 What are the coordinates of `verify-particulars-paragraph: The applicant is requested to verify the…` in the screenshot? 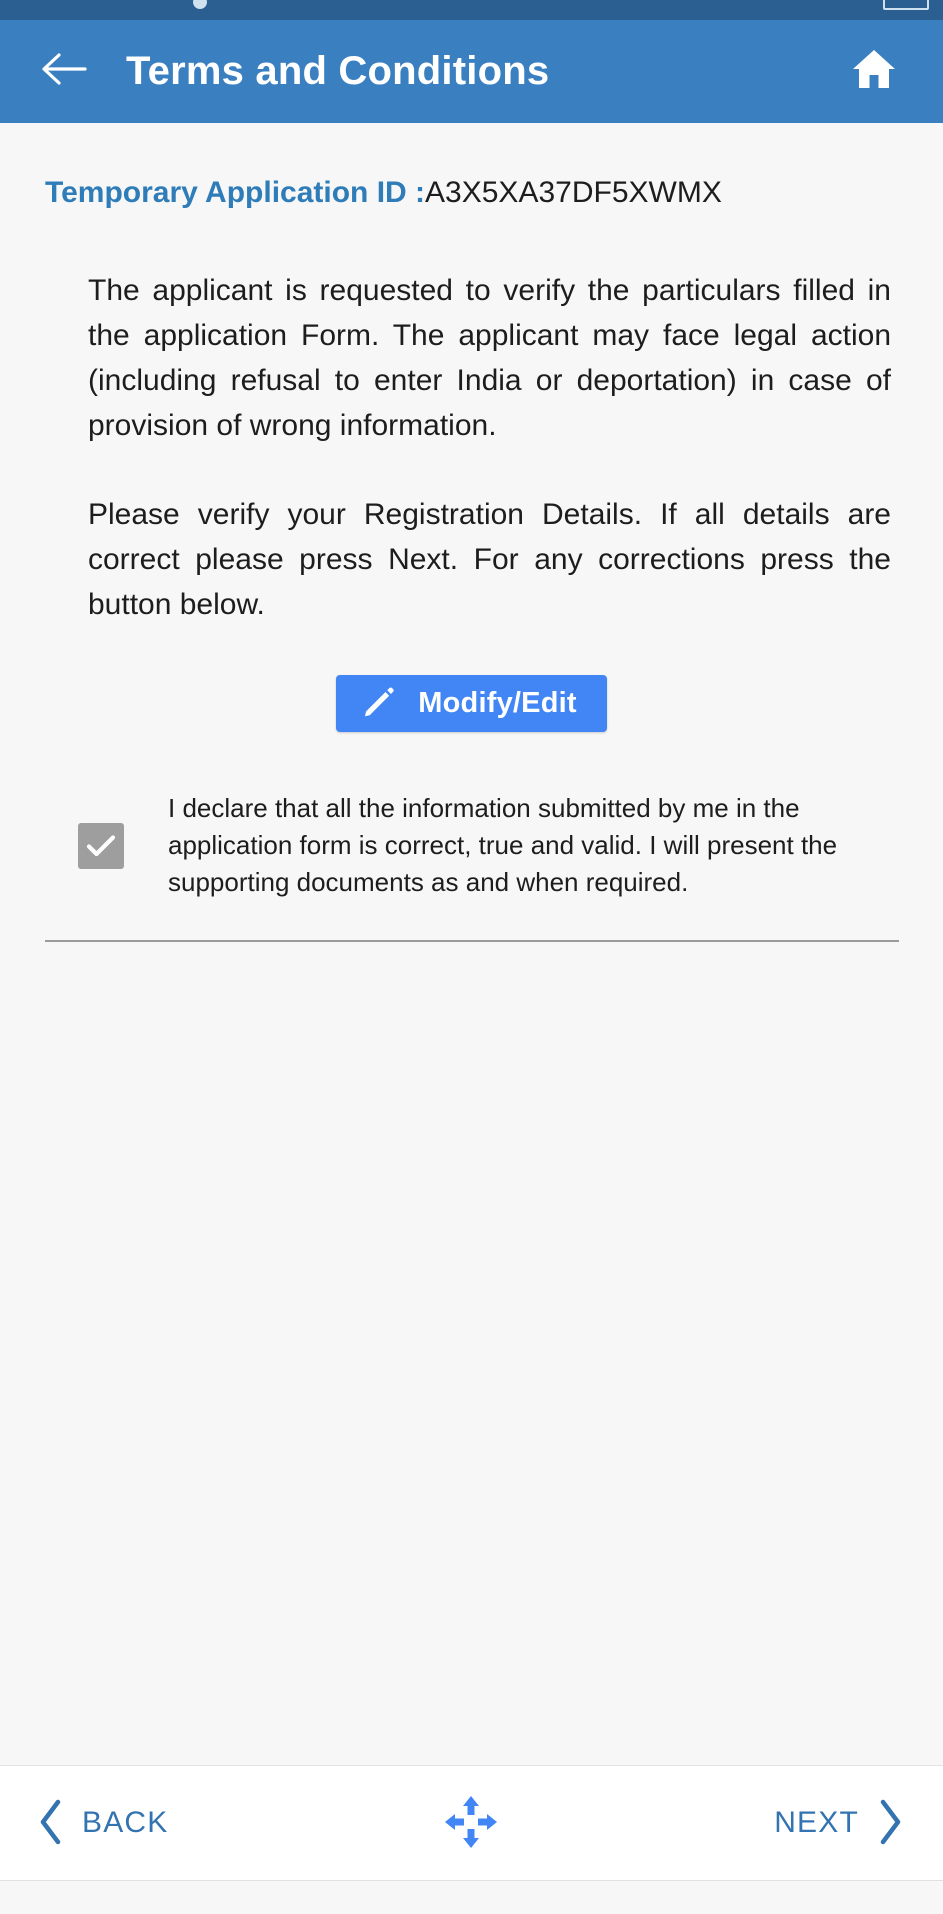 It's located at (489, 358).